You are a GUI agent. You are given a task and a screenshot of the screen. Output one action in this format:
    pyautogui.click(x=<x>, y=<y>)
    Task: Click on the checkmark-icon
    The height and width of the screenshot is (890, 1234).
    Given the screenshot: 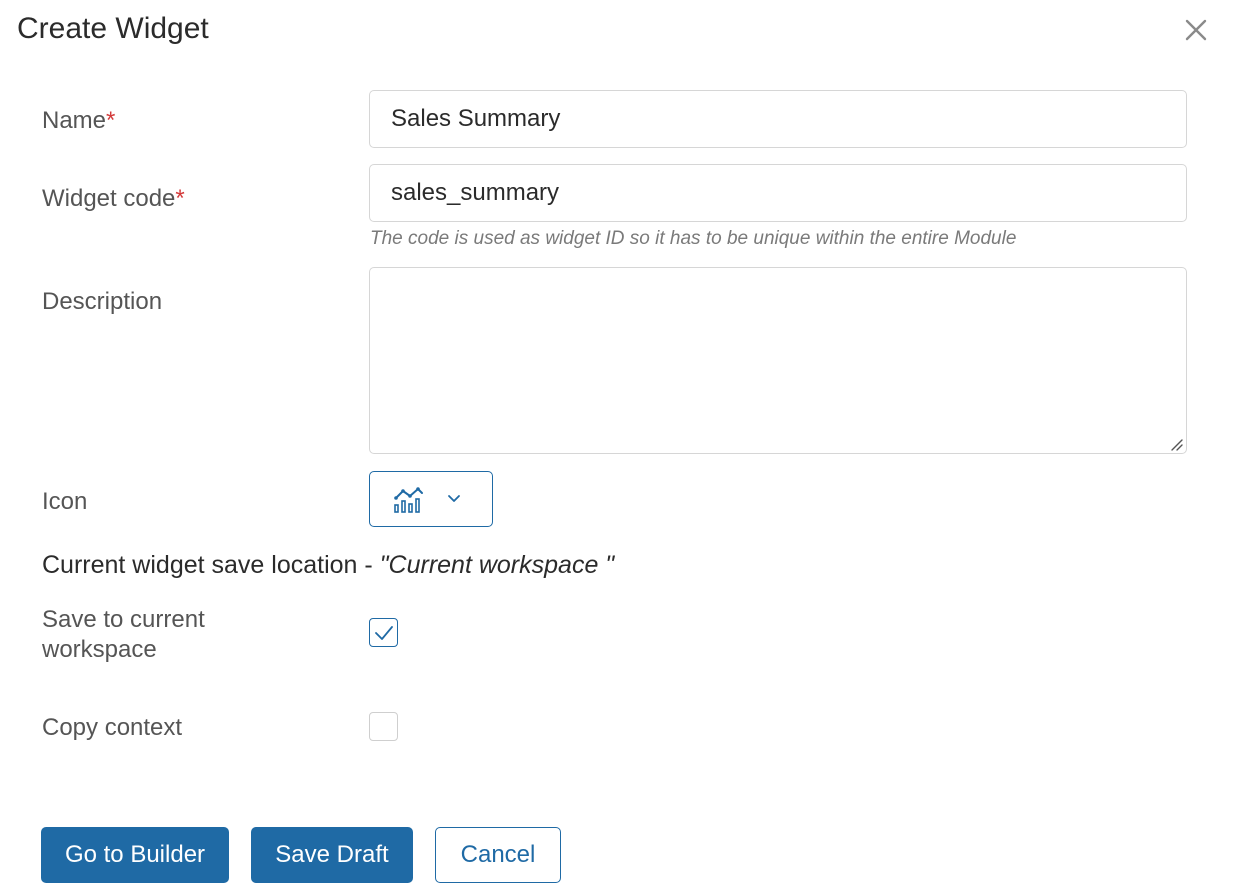 What is the action you would take?
    pyautogui.click(x=384, y=633)
    